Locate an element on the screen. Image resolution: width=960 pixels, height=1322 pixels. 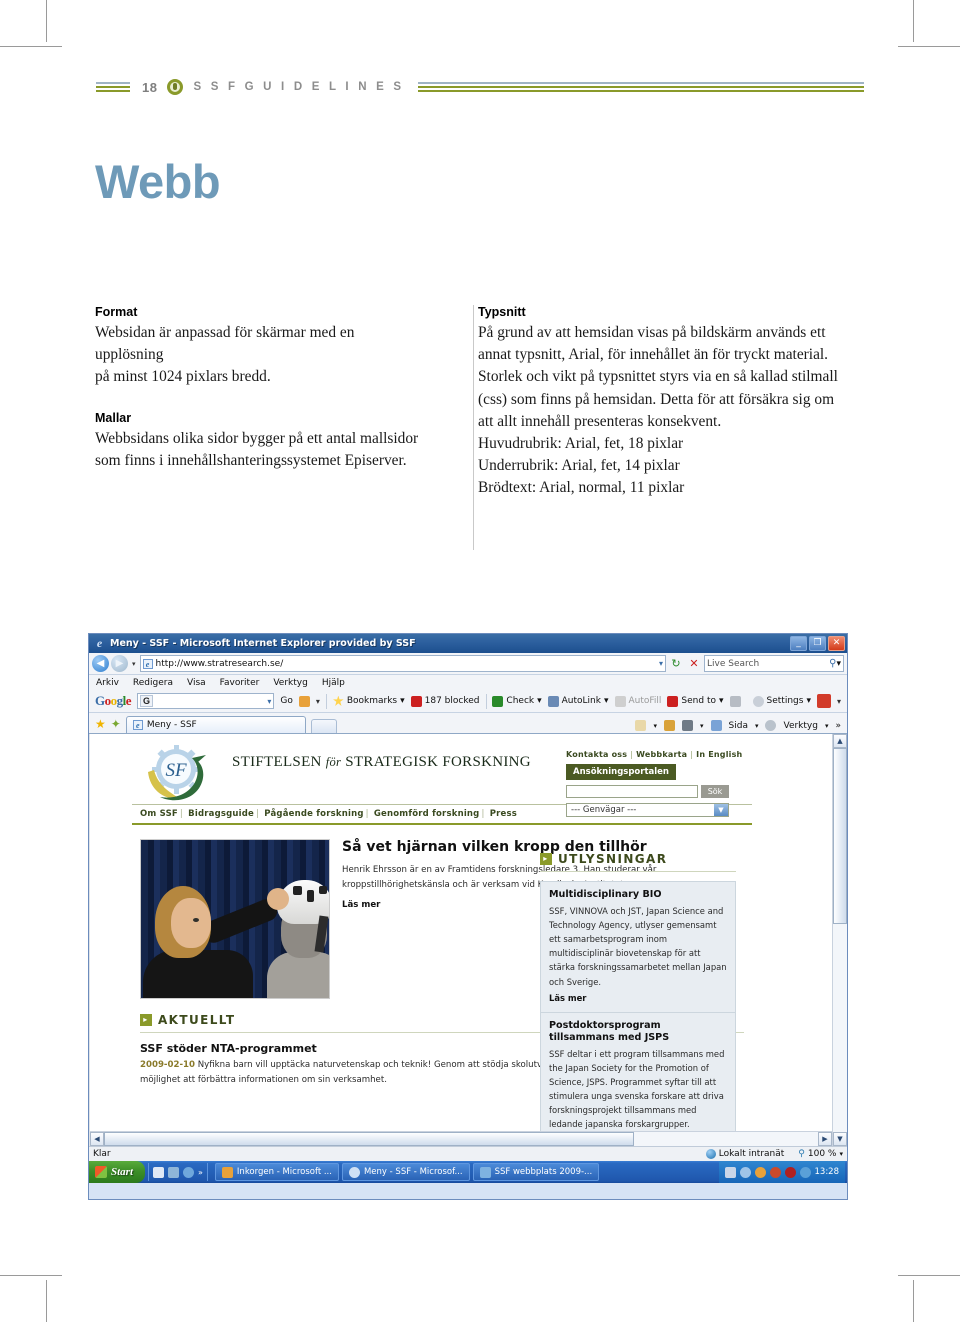
nav-press: Press is located at coordinates (503, 814).